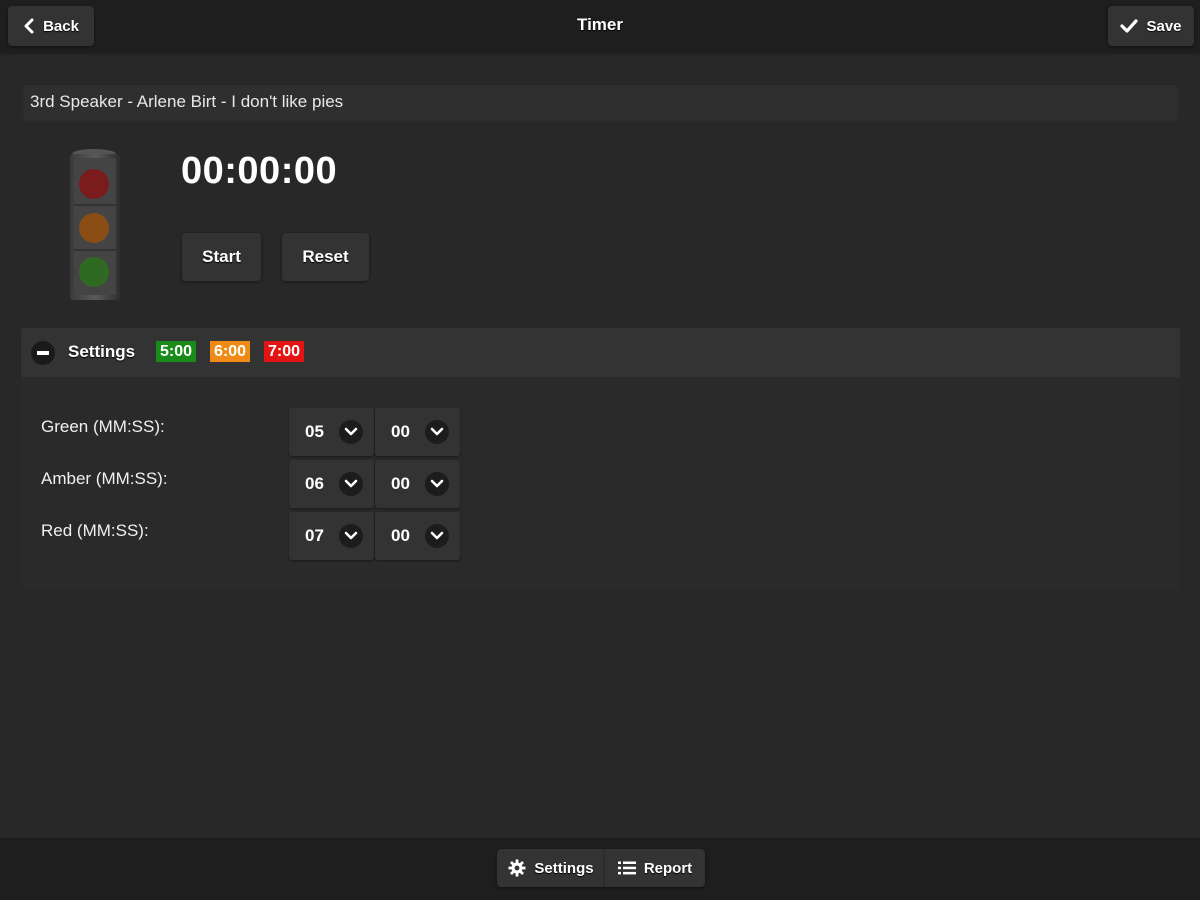 Image resolution: width=1200 pixels, height=900 pixels. Describe the element at coordinates (417, 536) in the screenshot. I see `red-seconds-select: 00` at that location.